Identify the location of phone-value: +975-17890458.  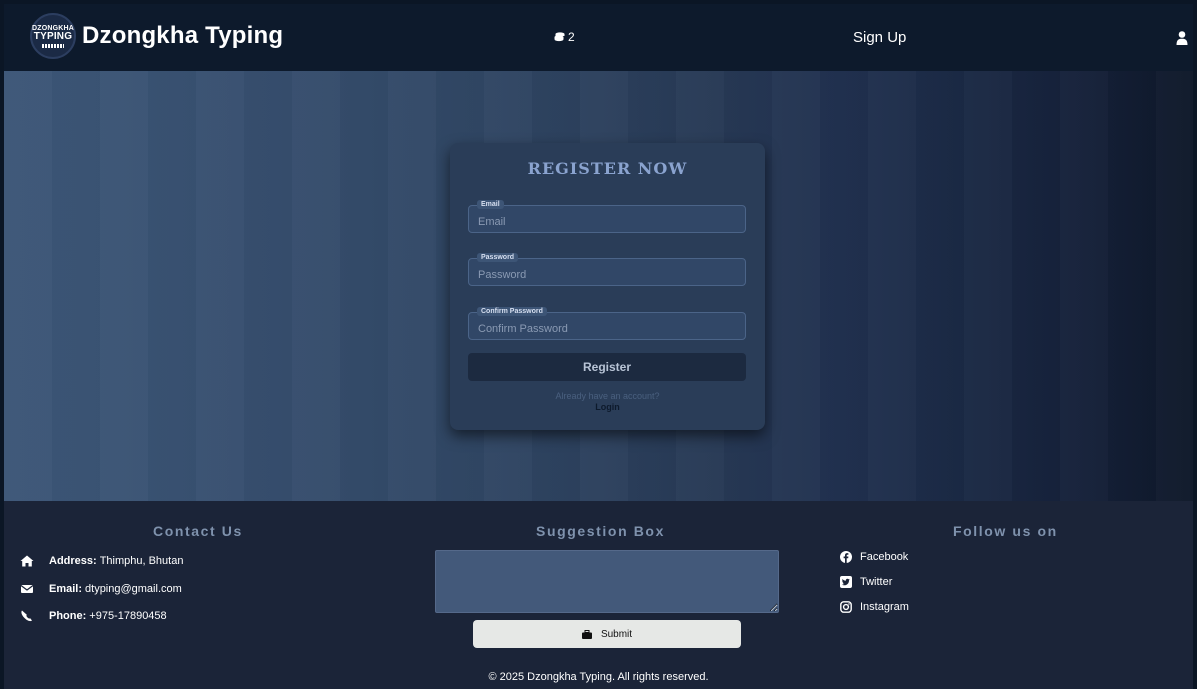
(128, 616).